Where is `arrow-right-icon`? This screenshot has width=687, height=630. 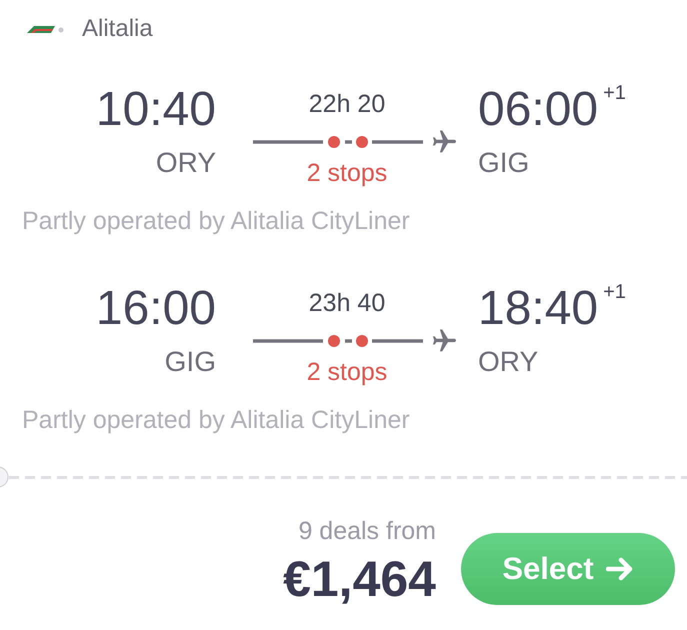 arrow-right-icon is located at coordinates (620, 569).